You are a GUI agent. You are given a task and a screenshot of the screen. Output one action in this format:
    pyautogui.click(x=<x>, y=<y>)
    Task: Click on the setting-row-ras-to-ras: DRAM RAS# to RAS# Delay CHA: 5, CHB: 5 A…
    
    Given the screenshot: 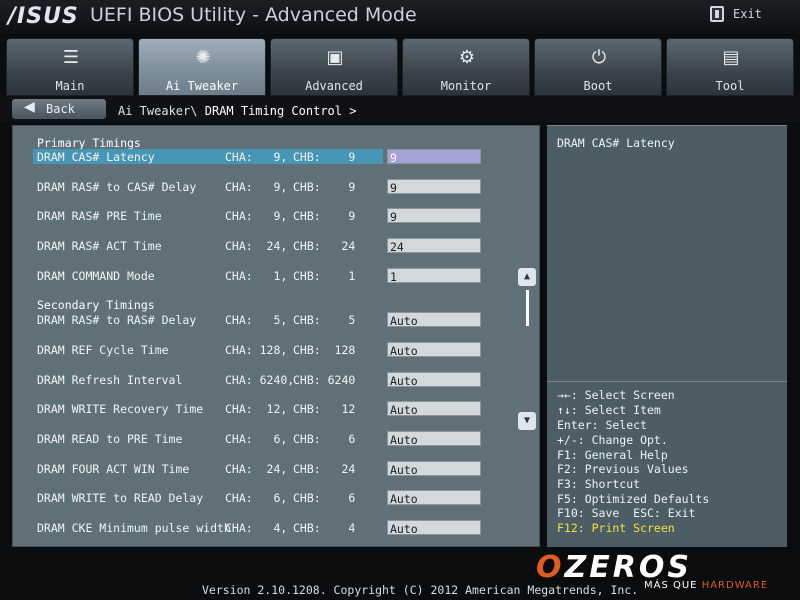 What is the action you would take?
    pyautogui.click(x=279, y=320)
    